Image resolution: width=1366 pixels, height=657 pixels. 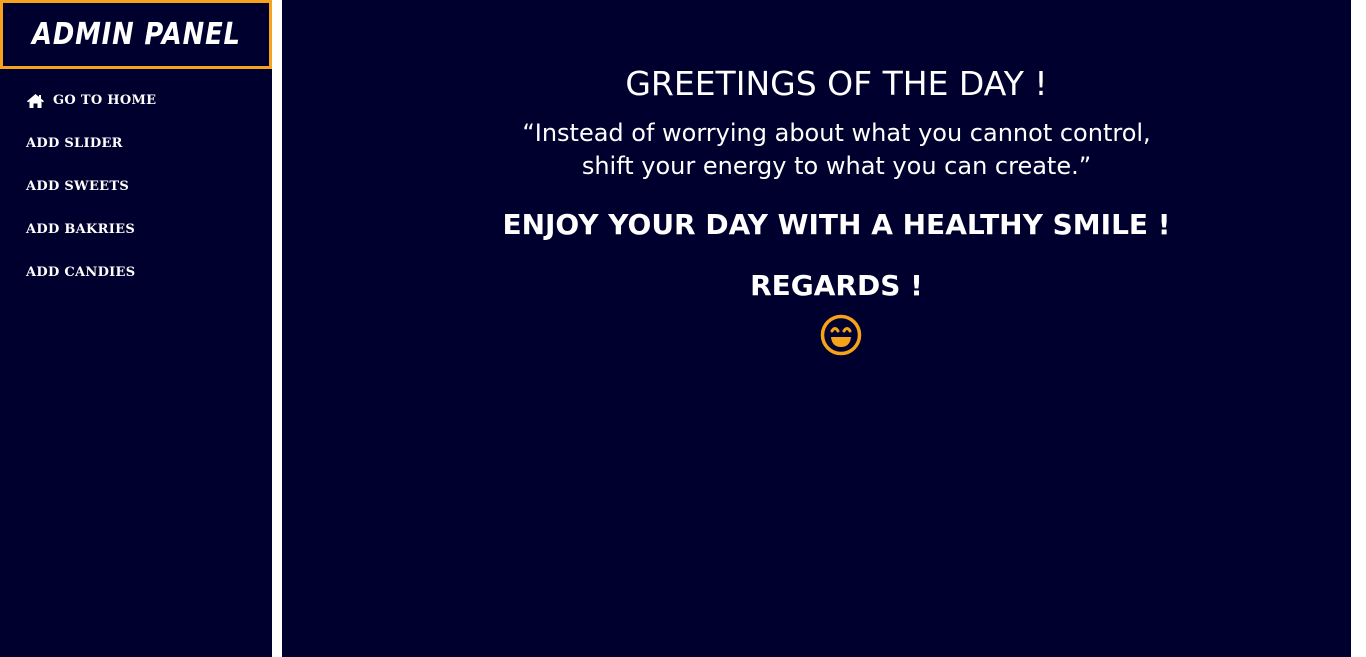 I want to click on sidebar-item-label: ADD SLIDER, so click(x=74, y=143).